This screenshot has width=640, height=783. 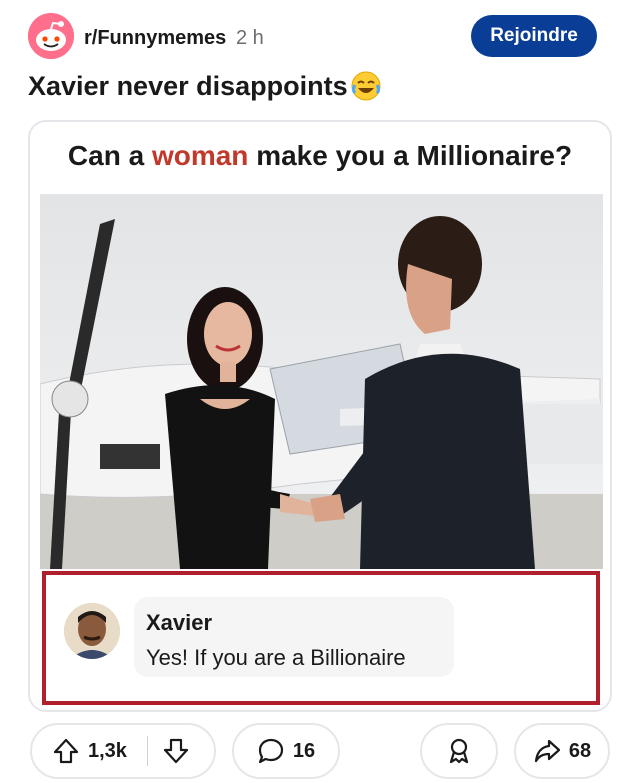 I want to click on share-count: 68, so click(x=580, y=750).